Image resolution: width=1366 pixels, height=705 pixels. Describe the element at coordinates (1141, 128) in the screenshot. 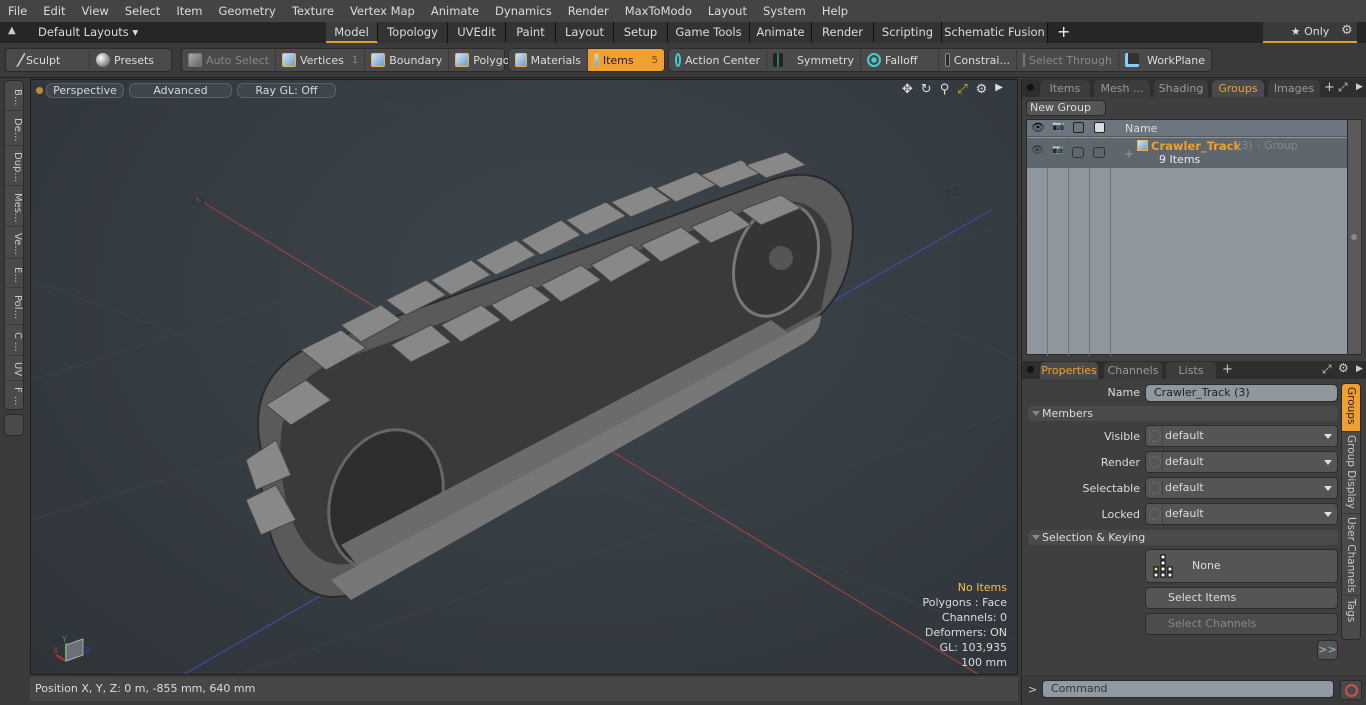

I see `name-column-header: Name` at that location.